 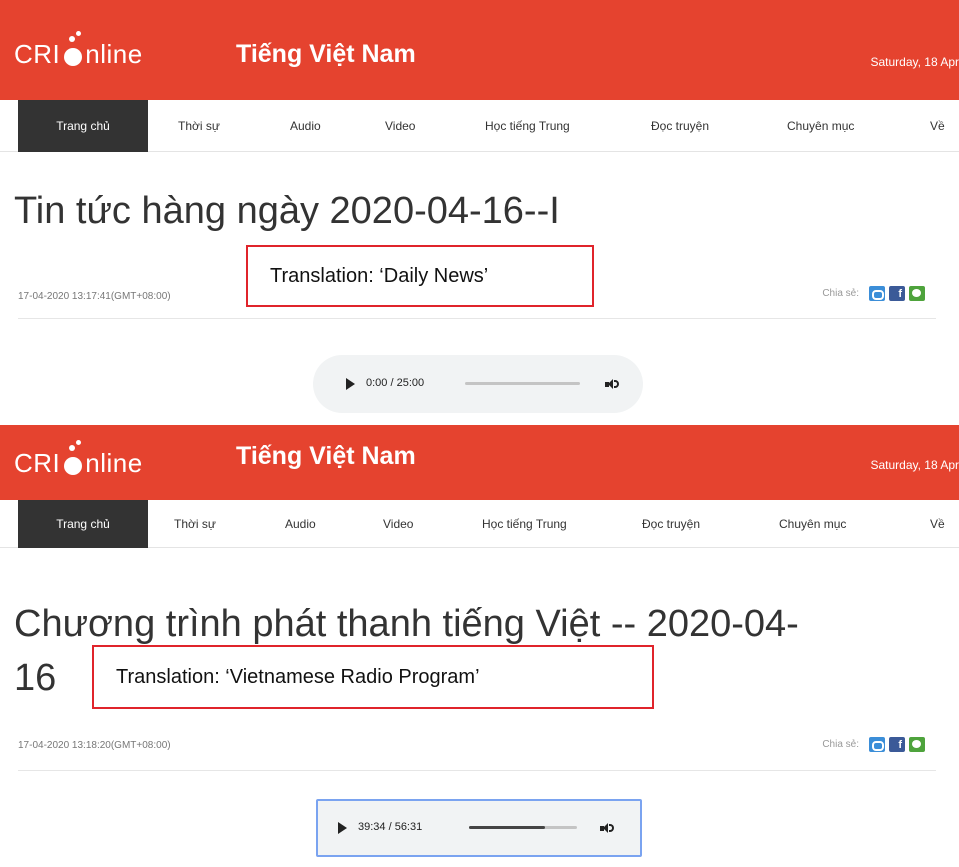 I want to click on article-timestamp: 17-04-2020 13:18:20(GMT+08:00), so click(x=94, y=745).